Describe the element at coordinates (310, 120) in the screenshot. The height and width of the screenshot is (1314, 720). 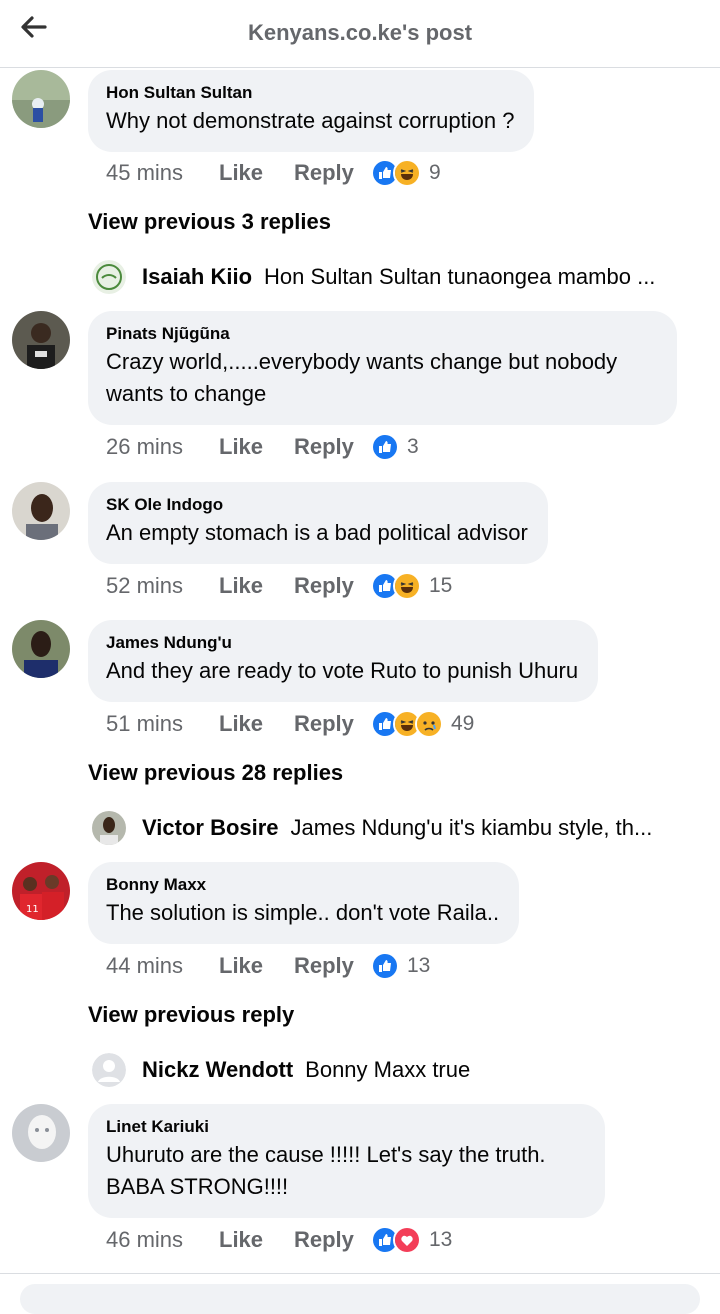
I see `comment-text: Why not demonstrate against corruption ?` at that location.